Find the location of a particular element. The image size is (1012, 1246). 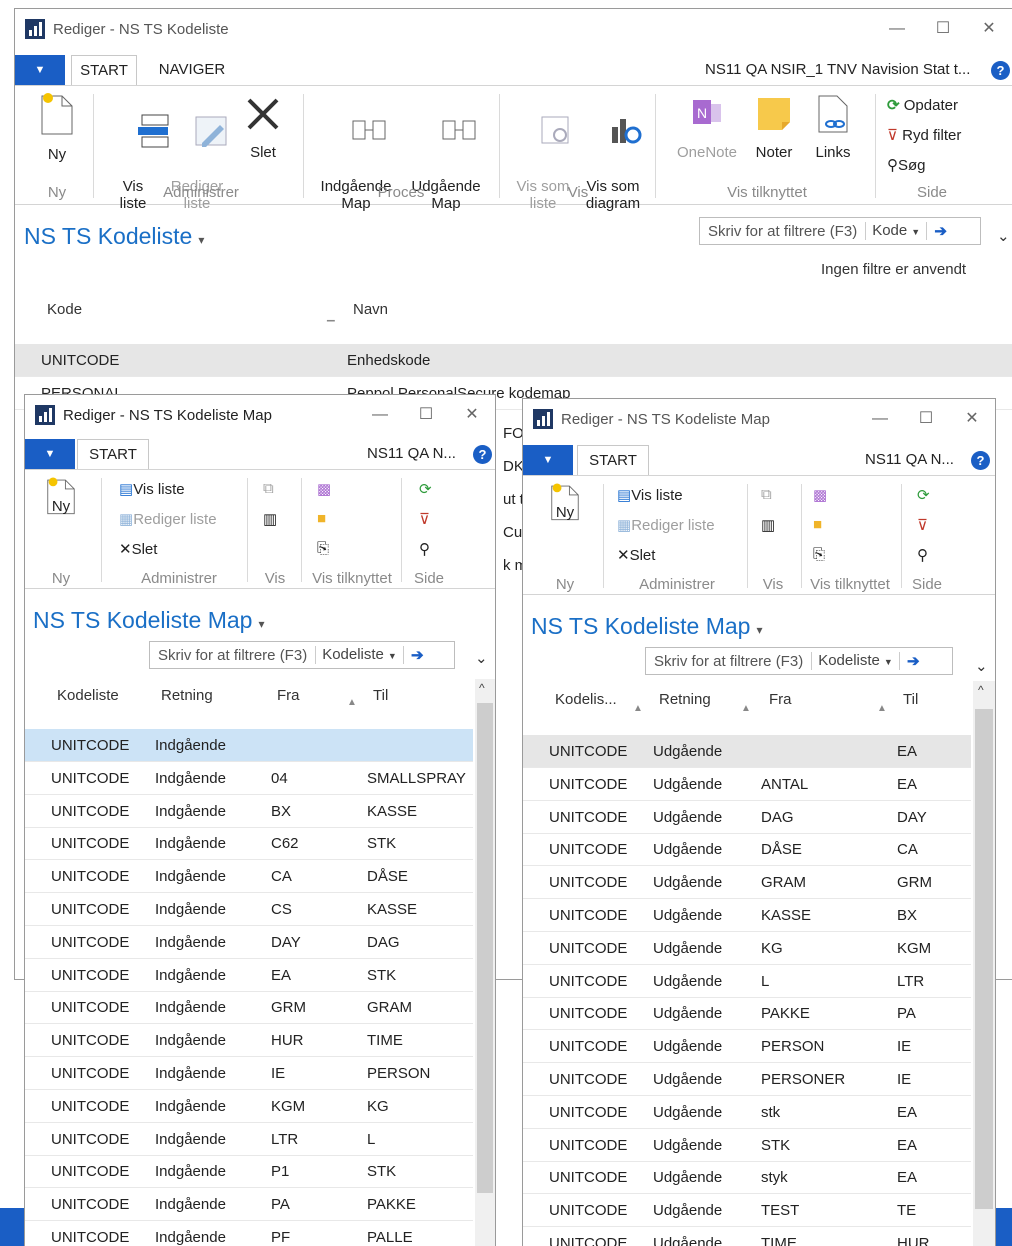

table-row: UNITCODE Indgående EA STK is located at coordinates (249, 975).